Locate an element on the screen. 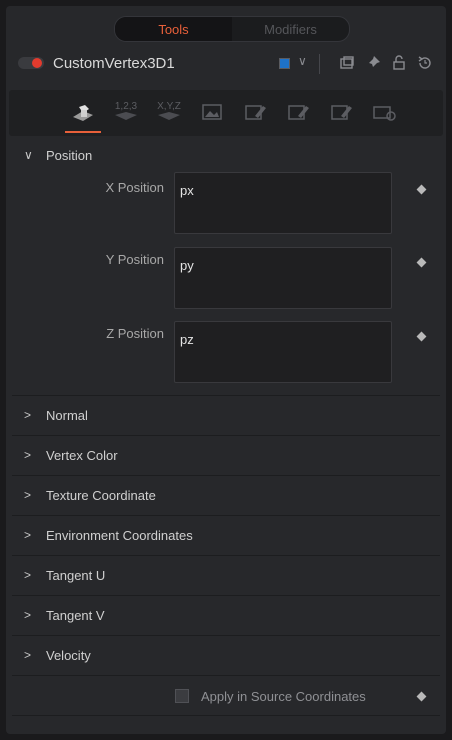 This screenshot has height=740, width=452. numbers-tab-label: 1,2,3 is located at coordinates (126, 106).